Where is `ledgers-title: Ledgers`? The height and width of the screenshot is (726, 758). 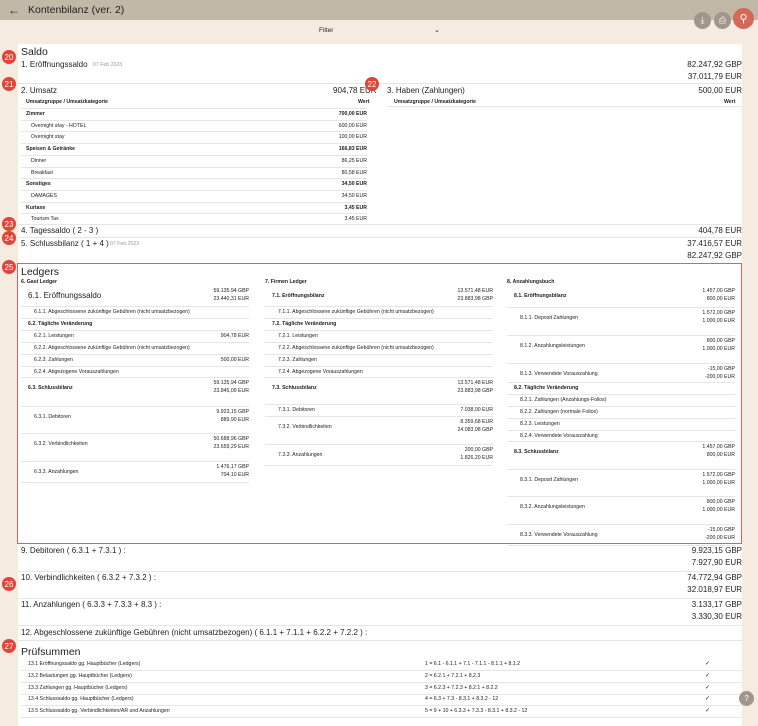 ledgers-title: Ledgers is located at coordinates (40, 272).